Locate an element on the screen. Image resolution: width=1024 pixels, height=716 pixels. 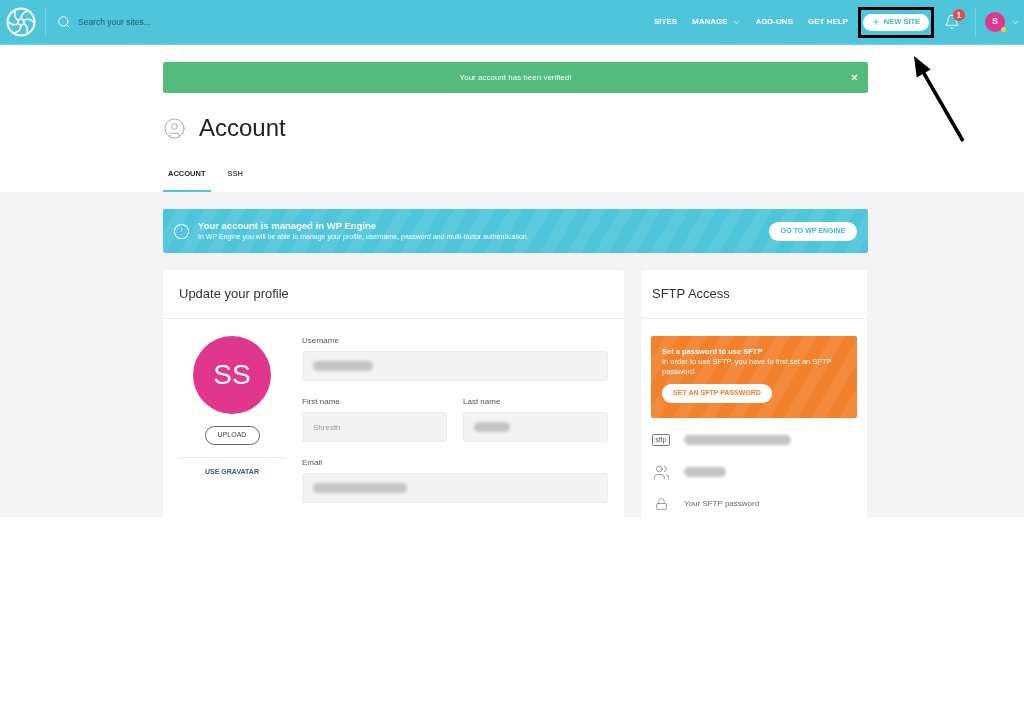
alert-icon is located at coordinates (181, 231).